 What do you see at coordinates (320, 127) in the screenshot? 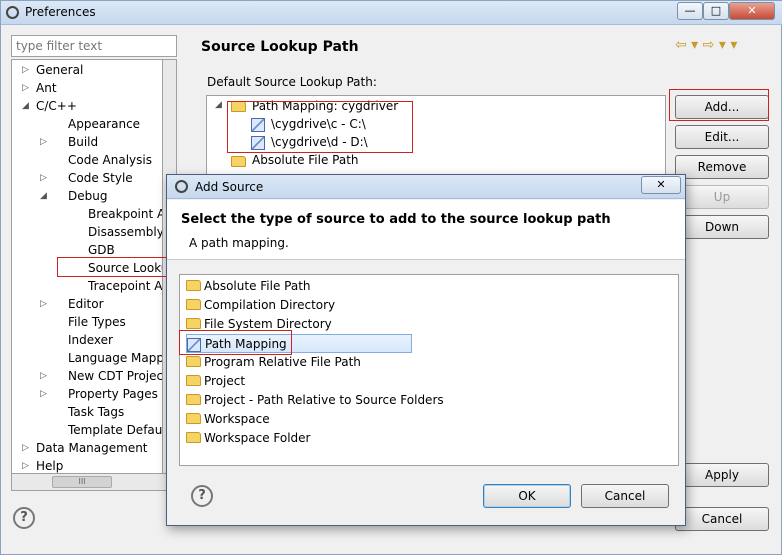
I see `path-mapping-highlight` at bounding box center [320, 127].